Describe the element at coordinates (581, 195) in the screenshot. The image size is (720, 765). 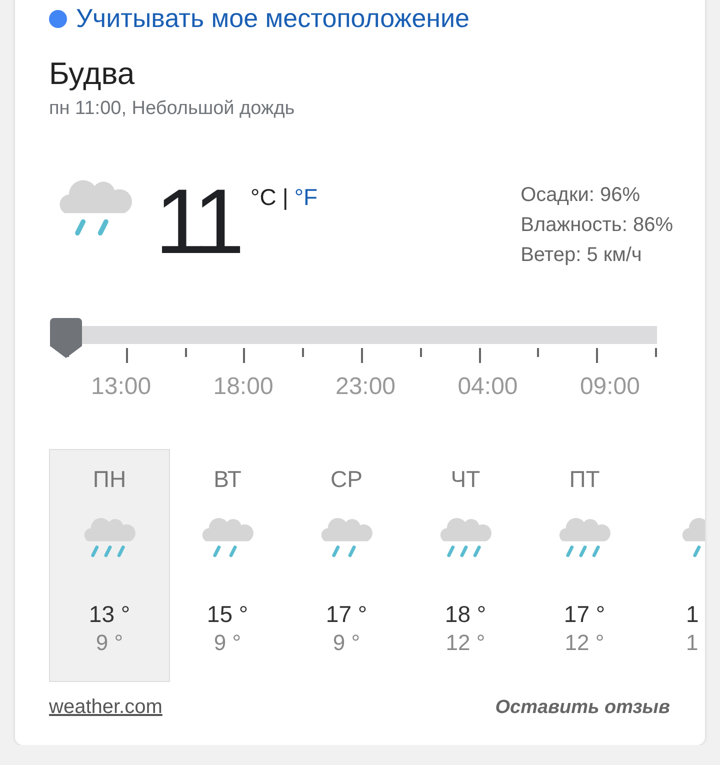
I see `weather-detail: Осадки: 96%` at that location.